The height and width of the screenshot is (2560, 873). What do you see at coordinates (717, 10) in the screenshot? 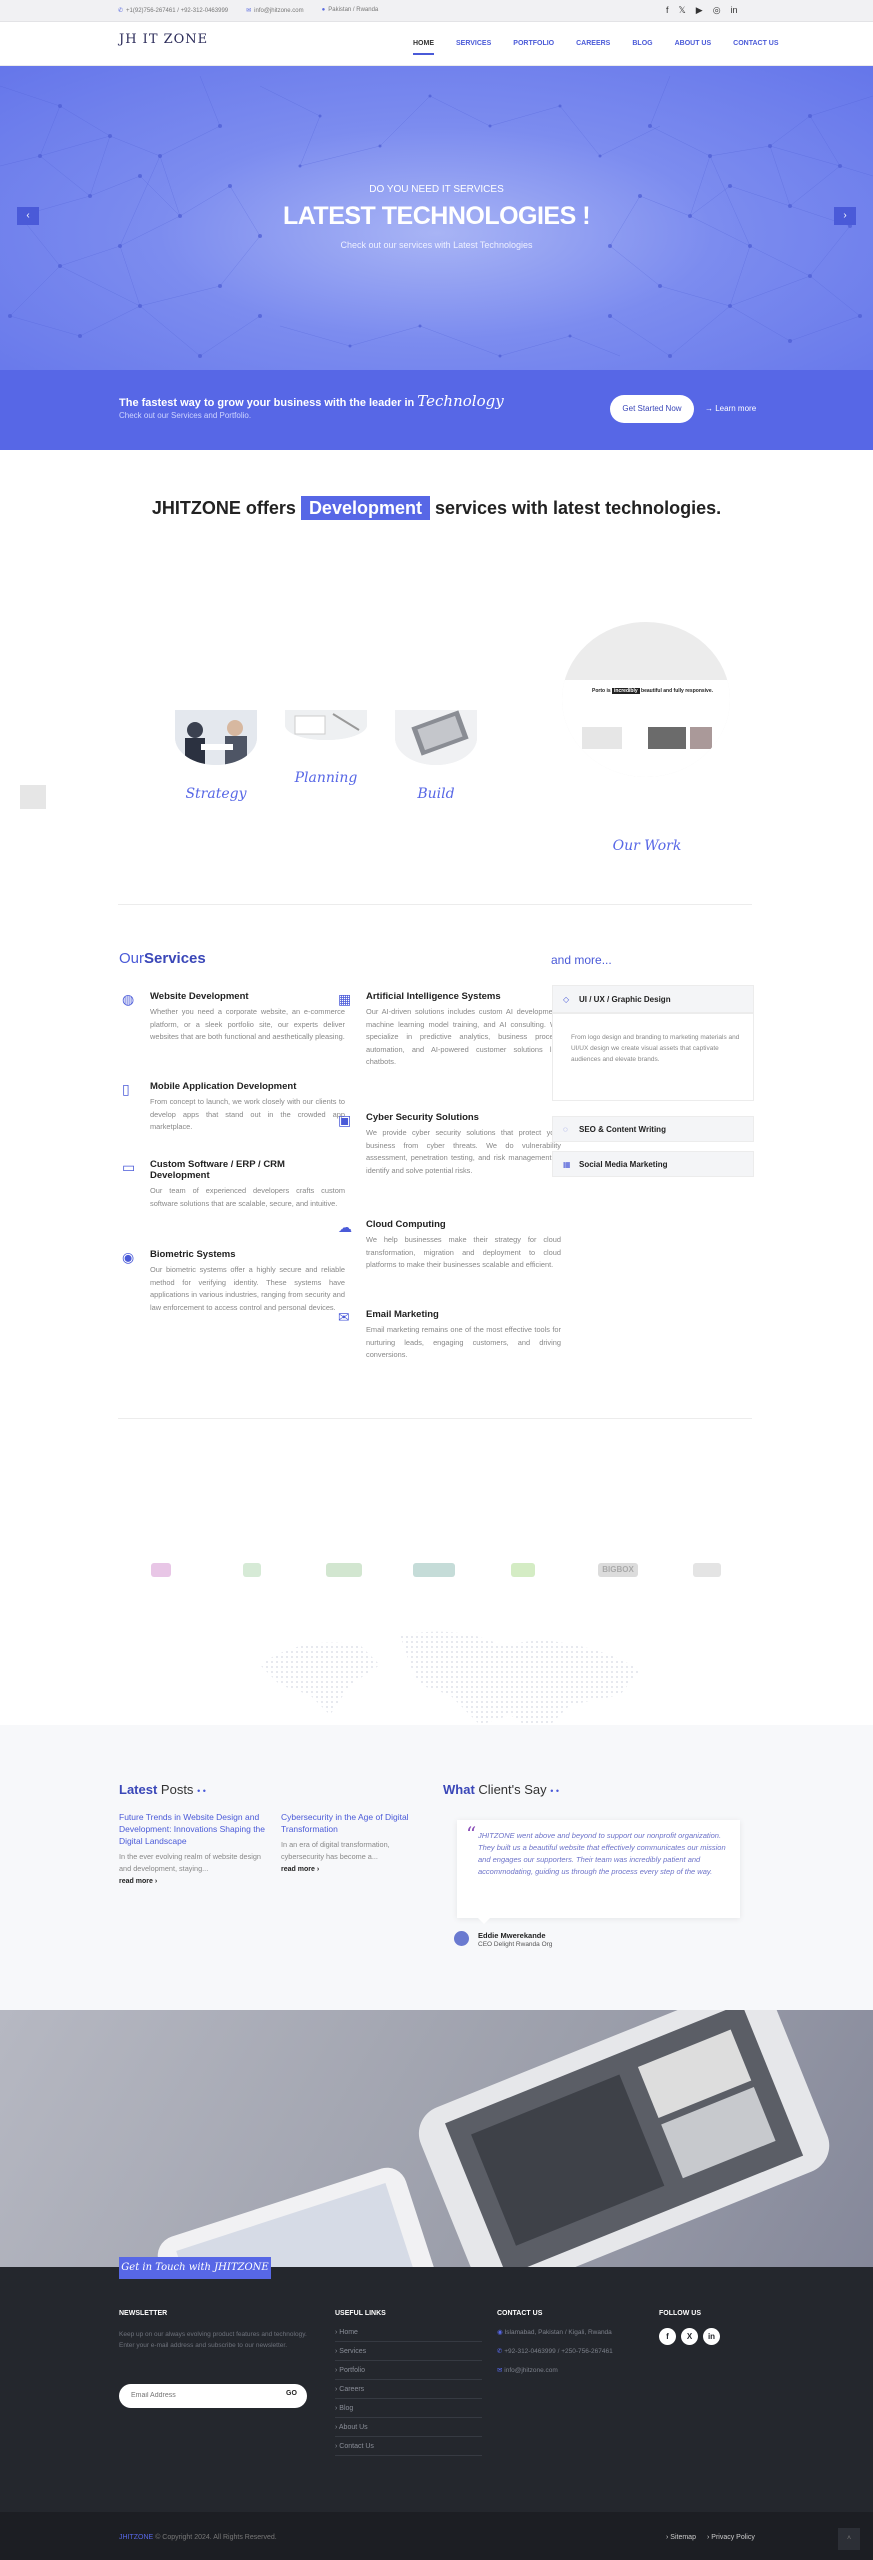
I see `instagram-icon: ◎` at bounding box center [717, 10].